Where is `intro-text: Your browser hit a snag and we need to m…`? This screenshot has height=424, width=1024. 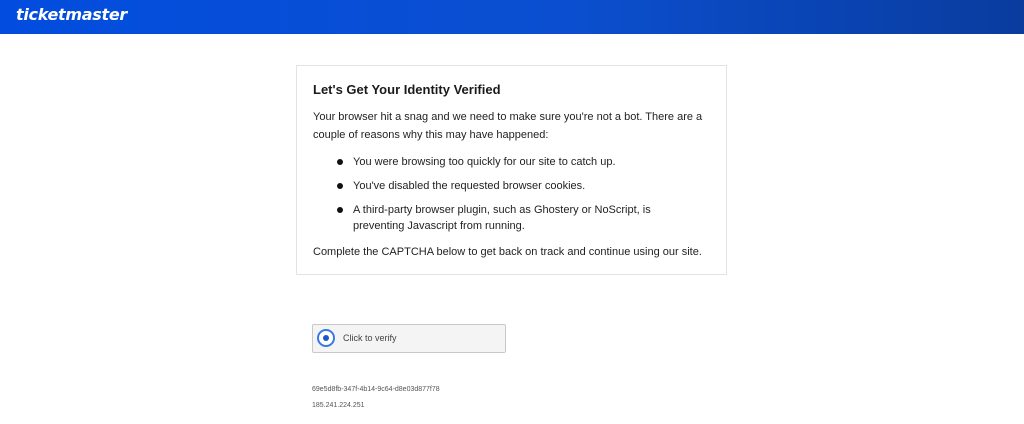 intro-text: Your browser hit a snag and we need to m… is located at coordinates (508, 126).